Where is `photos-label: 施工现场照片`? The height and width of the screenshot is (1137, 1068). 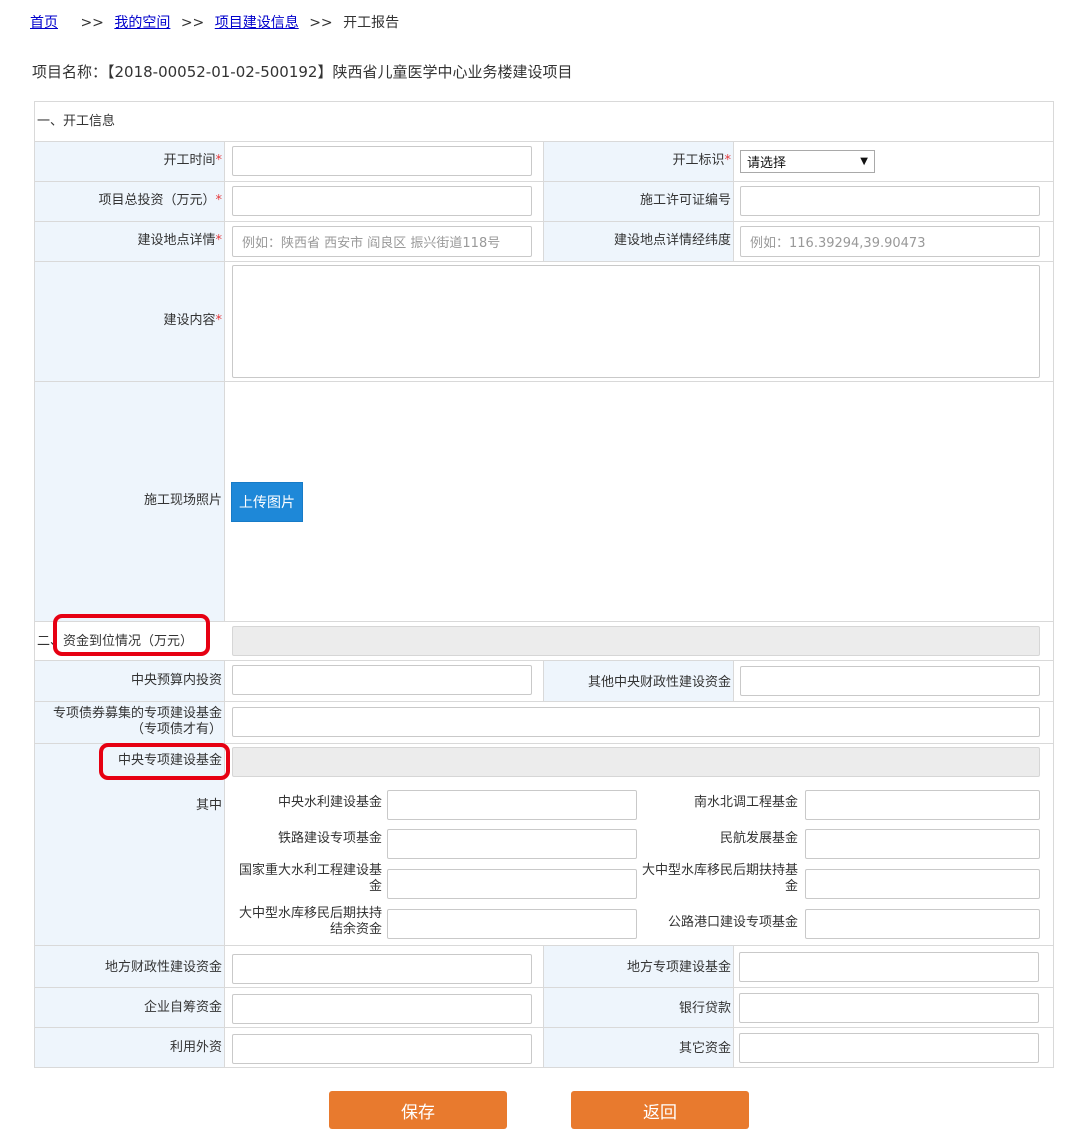 photos-label: 施工现场照片 is located at coordinates (182, 500).